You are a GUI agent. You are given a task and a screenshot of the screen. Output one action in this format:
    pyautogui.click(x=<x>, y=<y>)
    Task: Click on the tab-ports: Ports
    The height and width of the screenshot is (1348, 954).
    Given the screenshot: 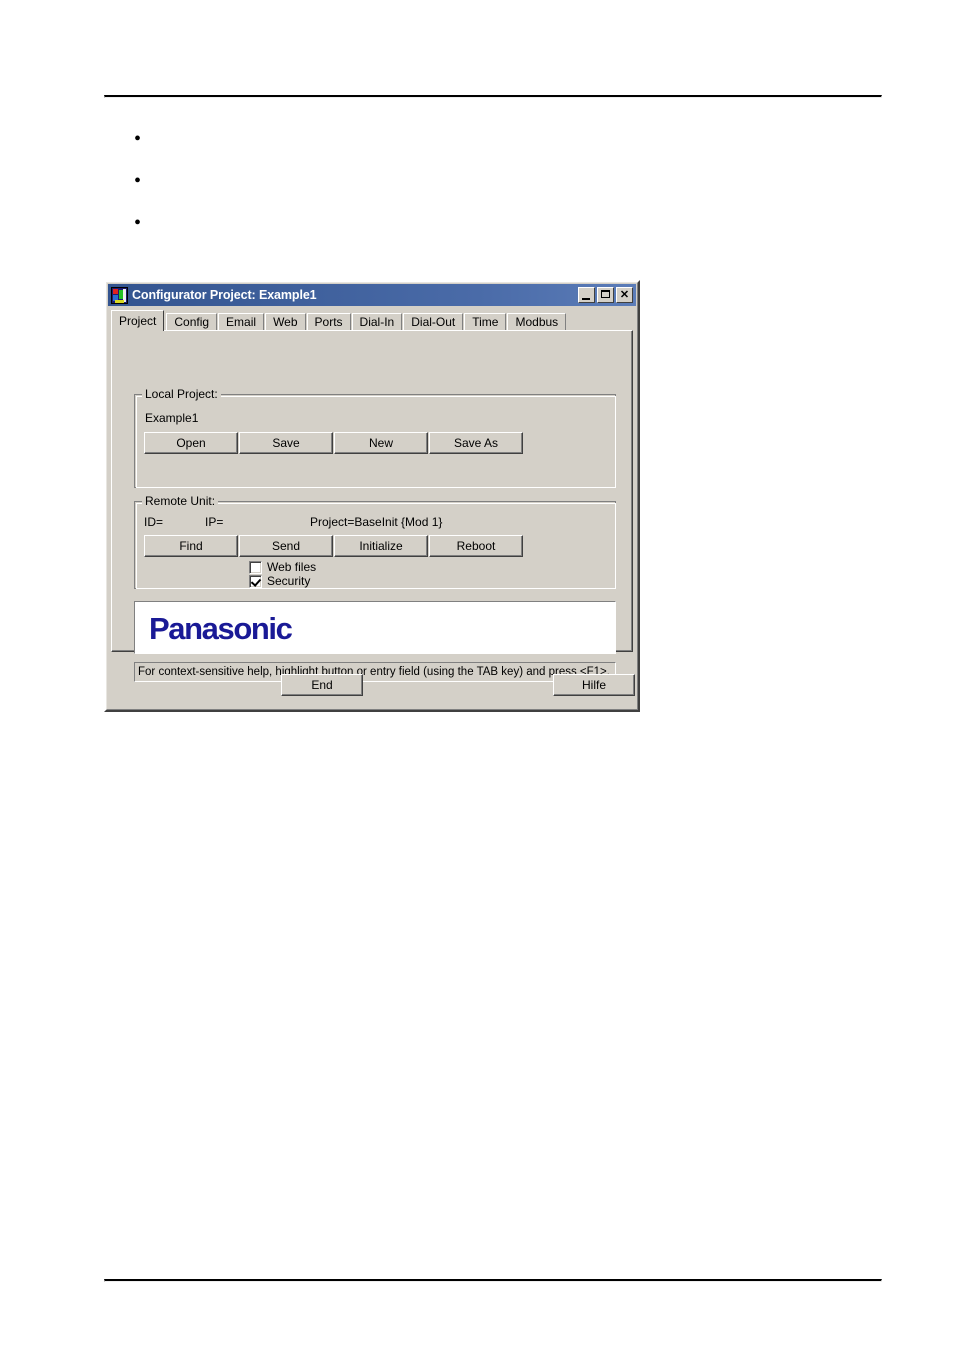 What is the action you would take?
    pyautogui.click(x=328, y=322)
    